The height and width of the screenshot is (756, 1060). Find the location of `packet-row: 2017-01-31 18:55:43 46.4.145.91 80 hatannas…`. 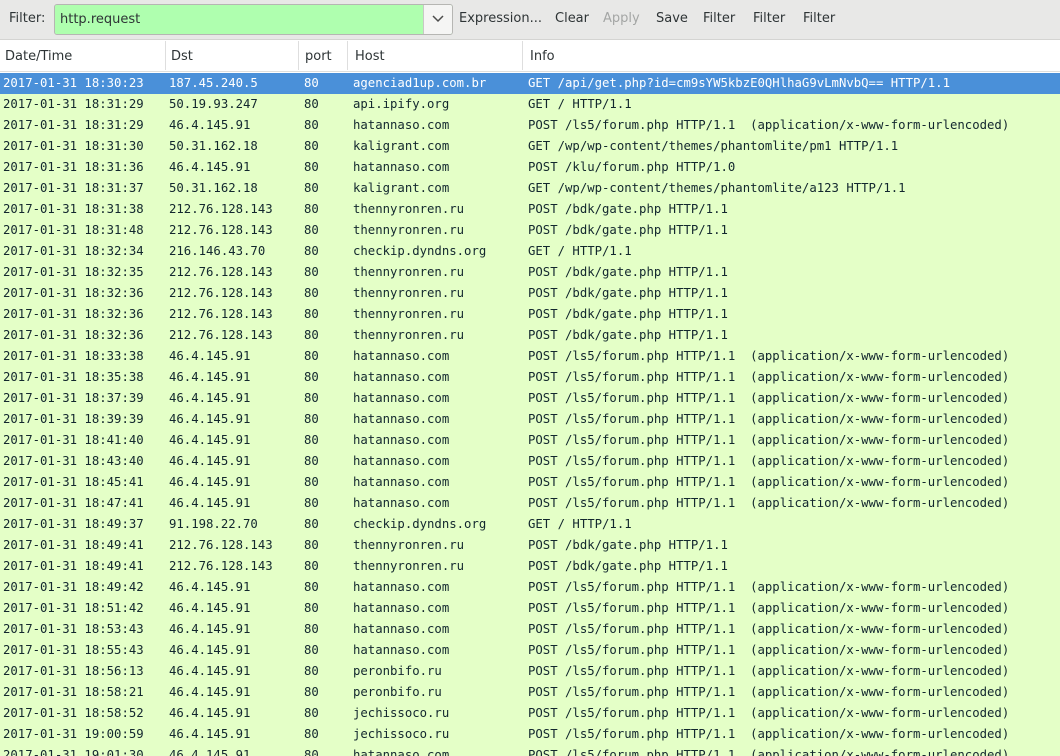

packet-row: 2017-01-31 18:55:43 46.4.145.91 80 hatannas… is located at coordinates (530, 650).